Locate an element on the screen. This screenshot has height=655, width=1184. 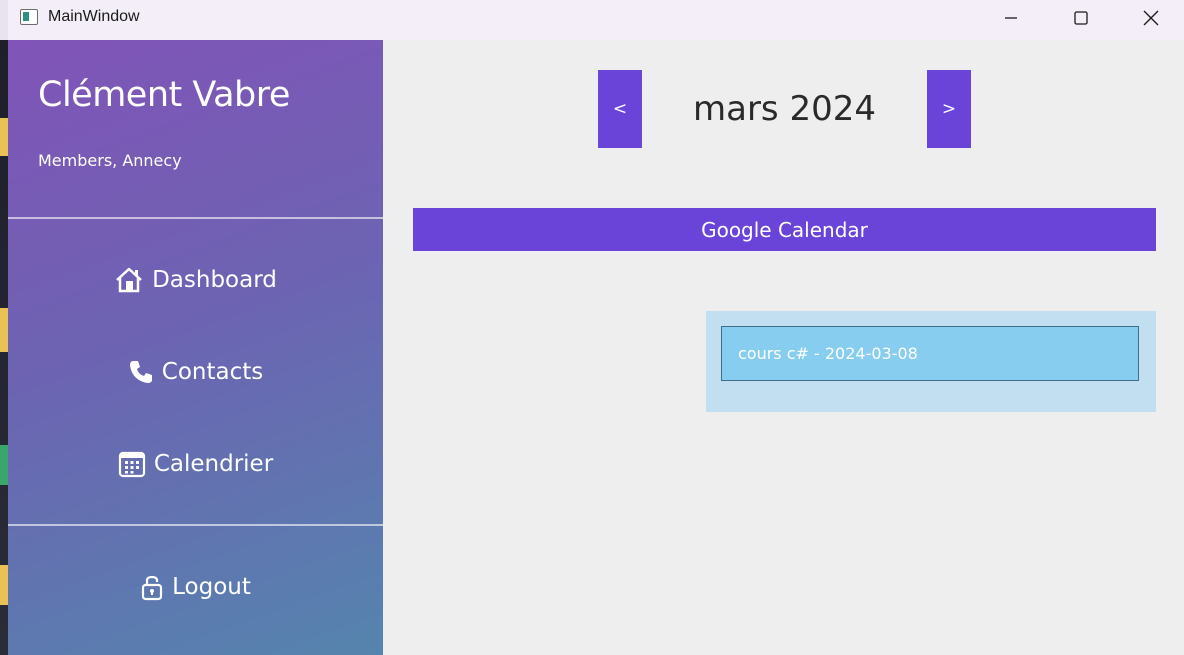
phone-icon is located at coordinates (140, 372).